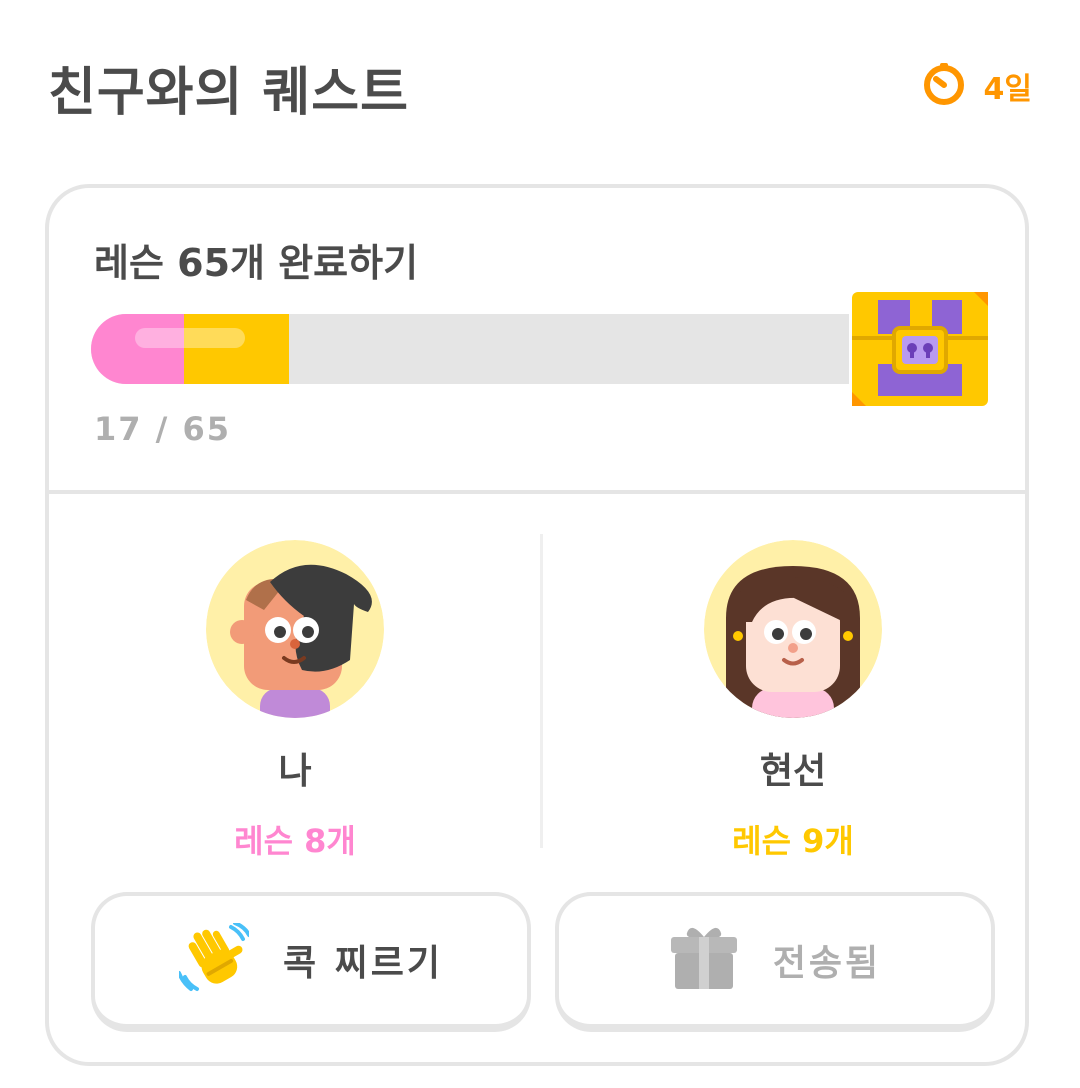 The width and height of the screenshot is (1080, 1088). What do you see at coordinates (793, 629) in the screenshot?
I see `female-avatar` at bounding box center [793, 629].